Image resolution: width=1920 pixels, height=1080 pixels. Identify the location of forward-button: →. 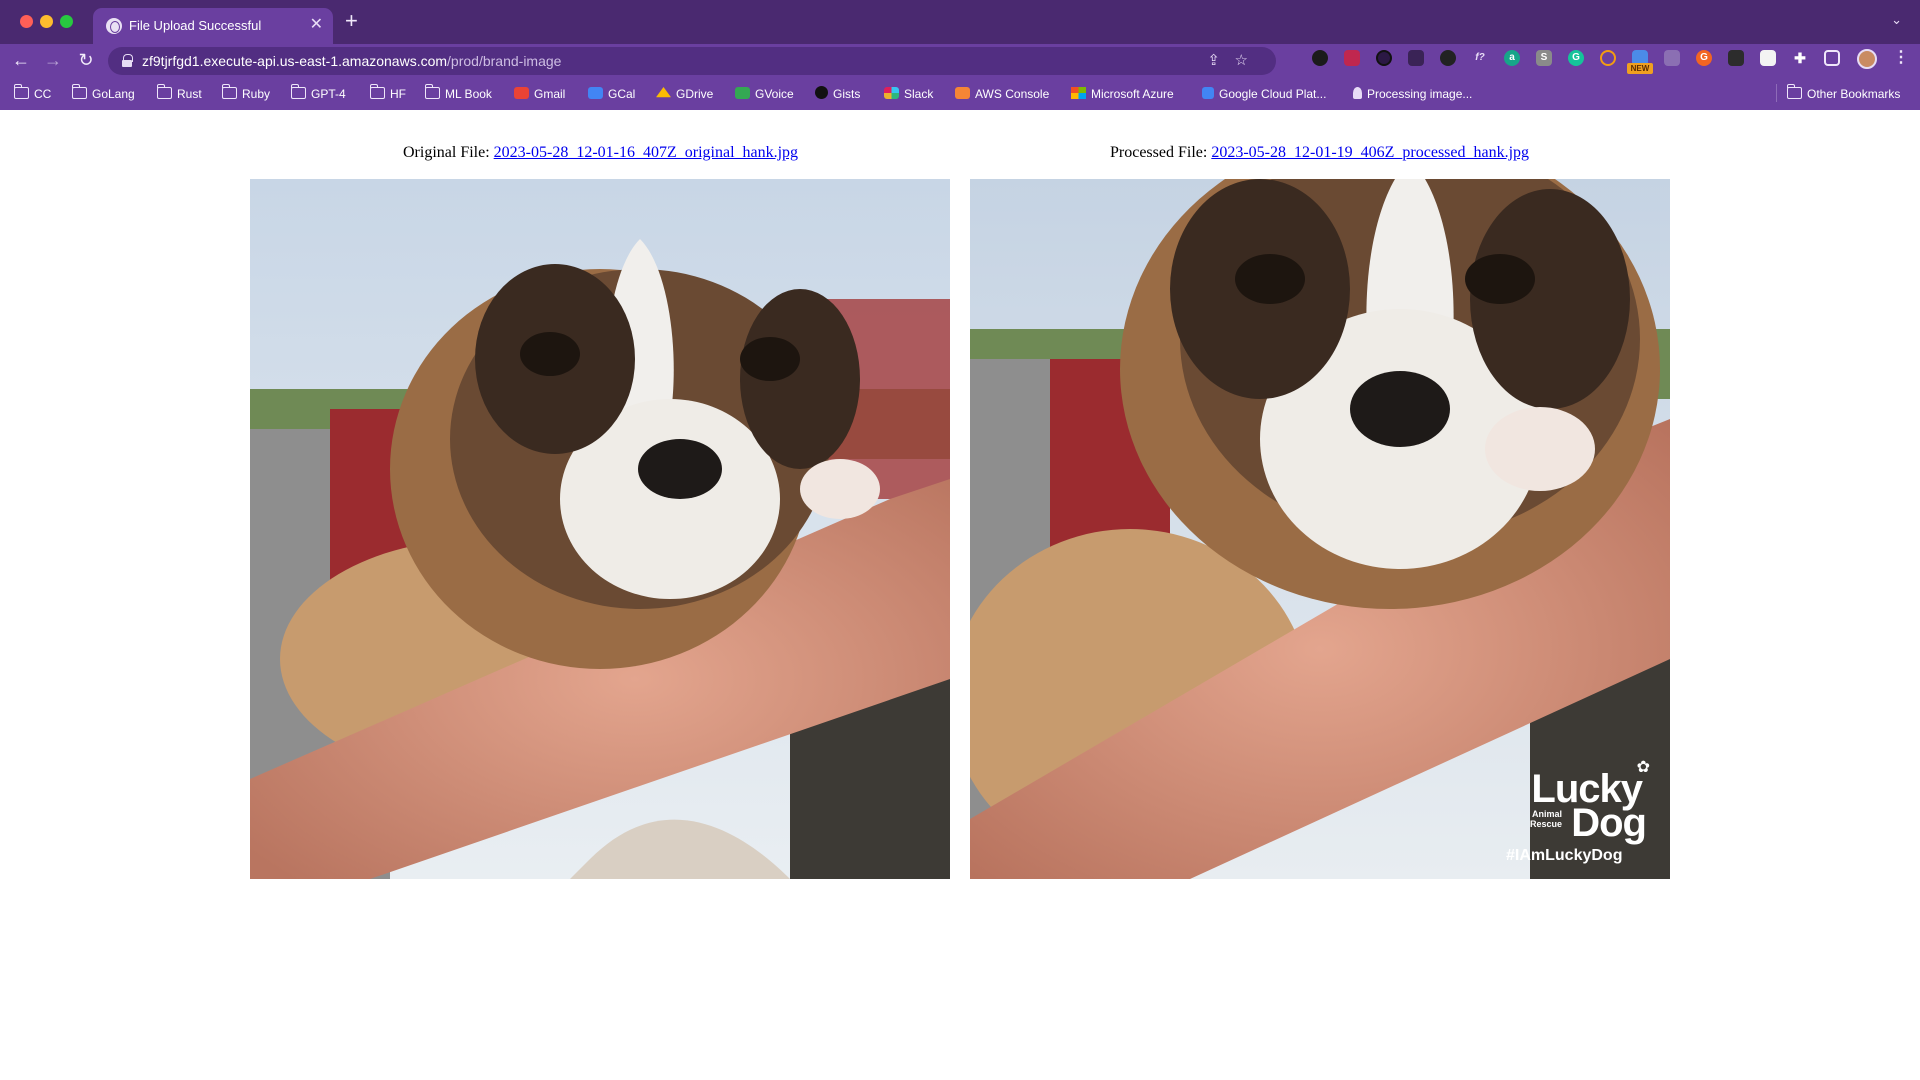
(53, 60).